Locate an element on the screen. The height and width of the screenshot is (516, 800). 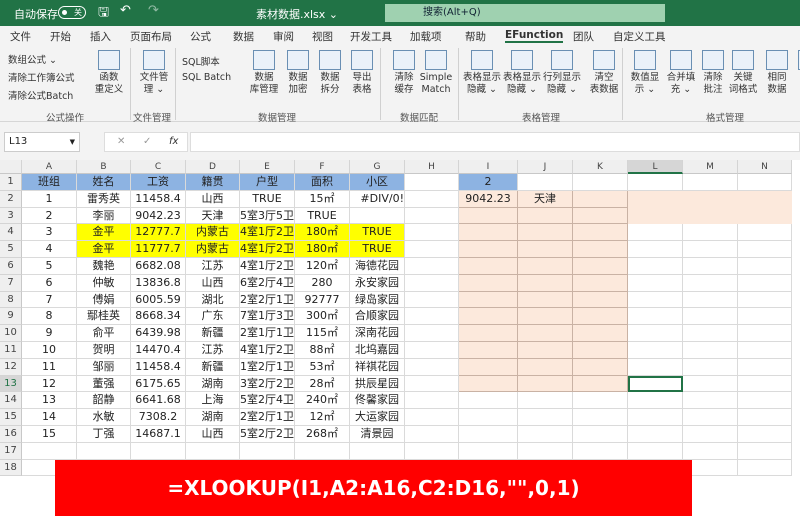
cell-L15 is located at coordinates (655, 417).